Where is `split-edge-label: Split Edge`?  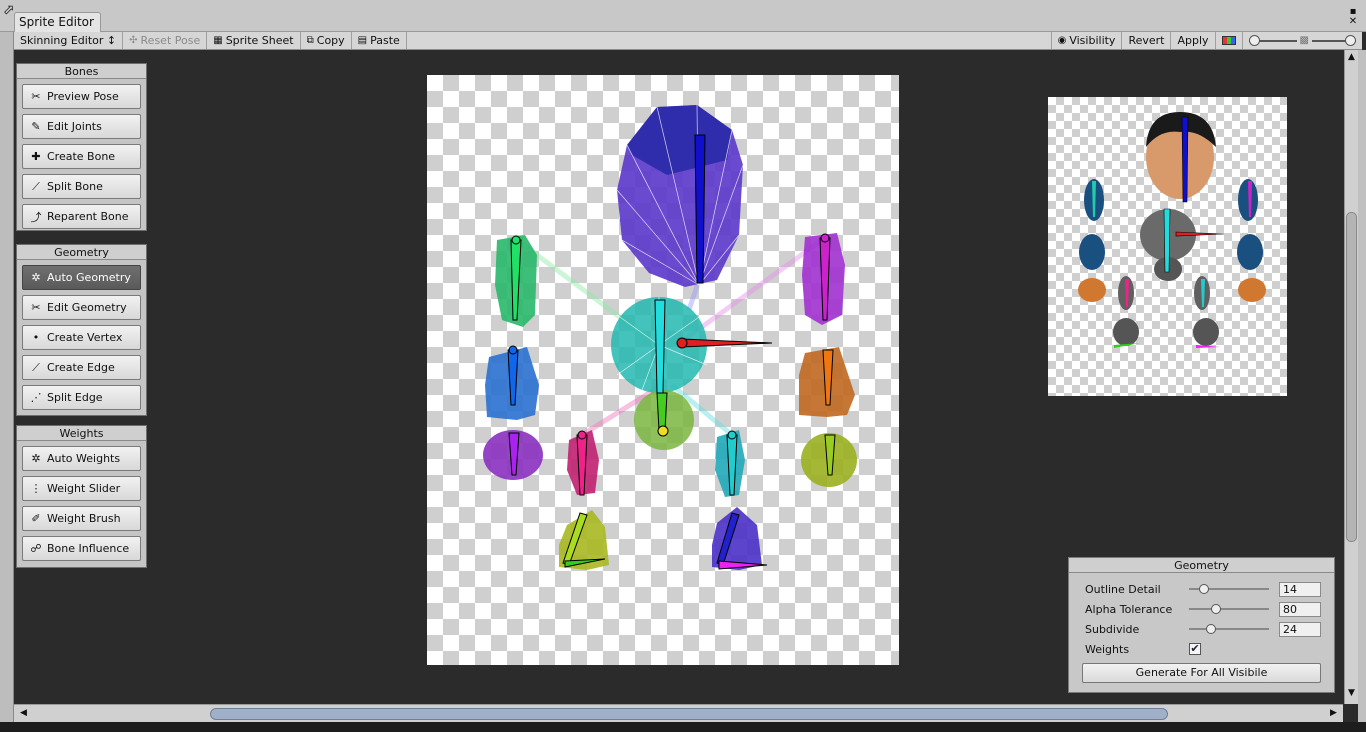
split-edge-label: Split Edge is located at coordinates (75, 397).